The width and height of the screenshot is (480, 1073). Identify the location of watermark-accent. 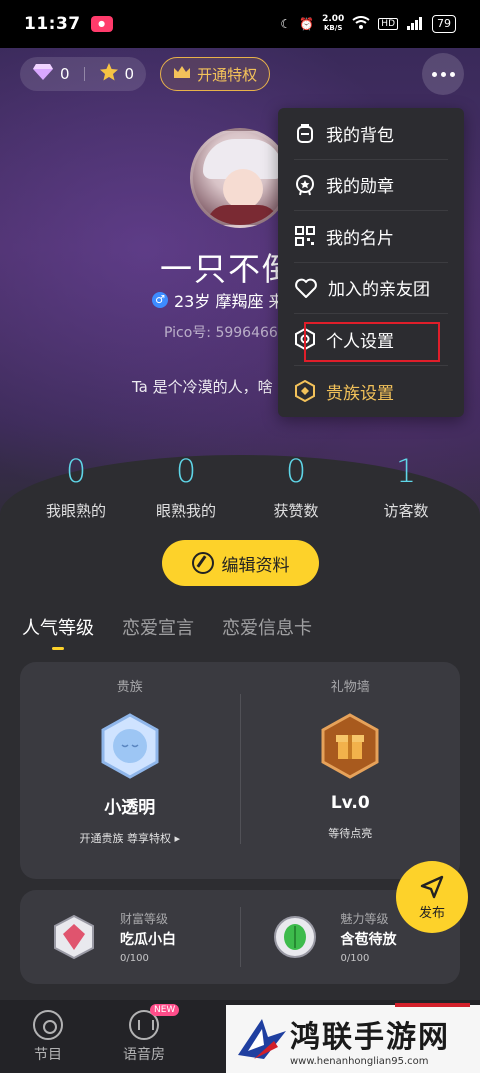
(432, 1005).